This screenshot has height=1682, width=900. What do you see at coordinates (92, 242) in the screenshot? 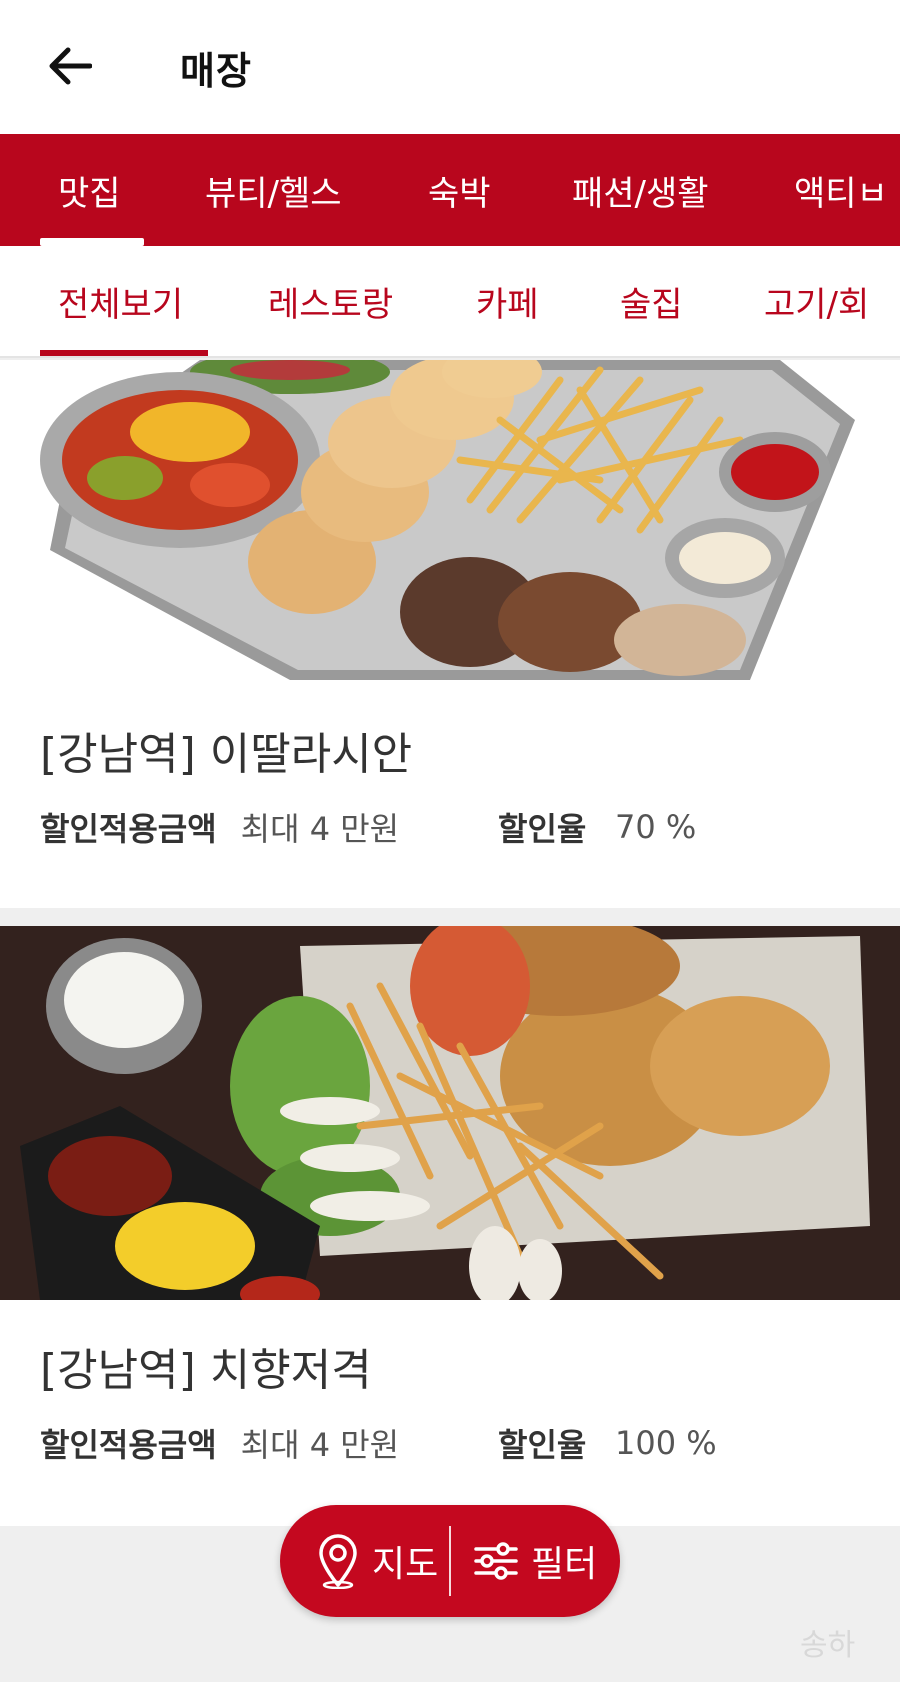
I see `active-tab-indicator` at bounding box center [92, 242].